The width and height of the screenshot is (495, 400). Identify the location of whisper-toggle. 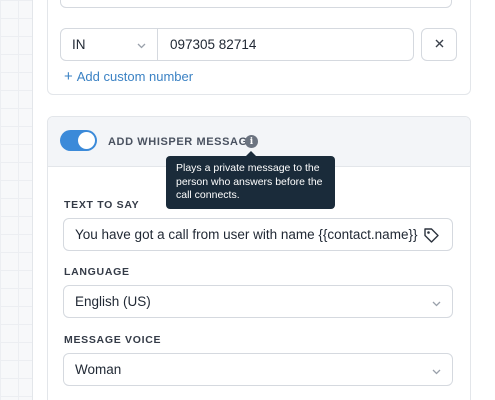
(78, 140).